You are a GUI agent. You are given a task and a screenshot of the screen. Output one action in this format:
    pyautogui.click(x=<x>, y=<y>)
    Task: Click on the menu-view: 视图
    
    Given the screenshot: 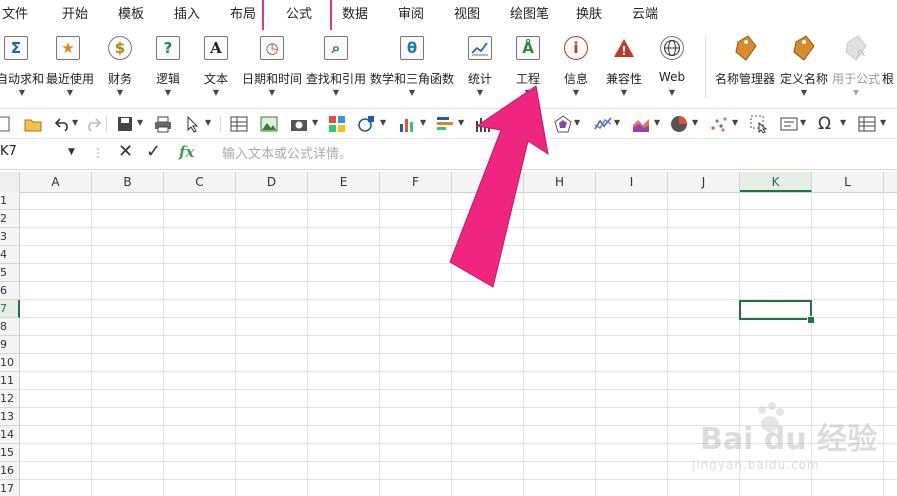 What is the action you would take?
    pyautogui.click(x=467, y=15)
    